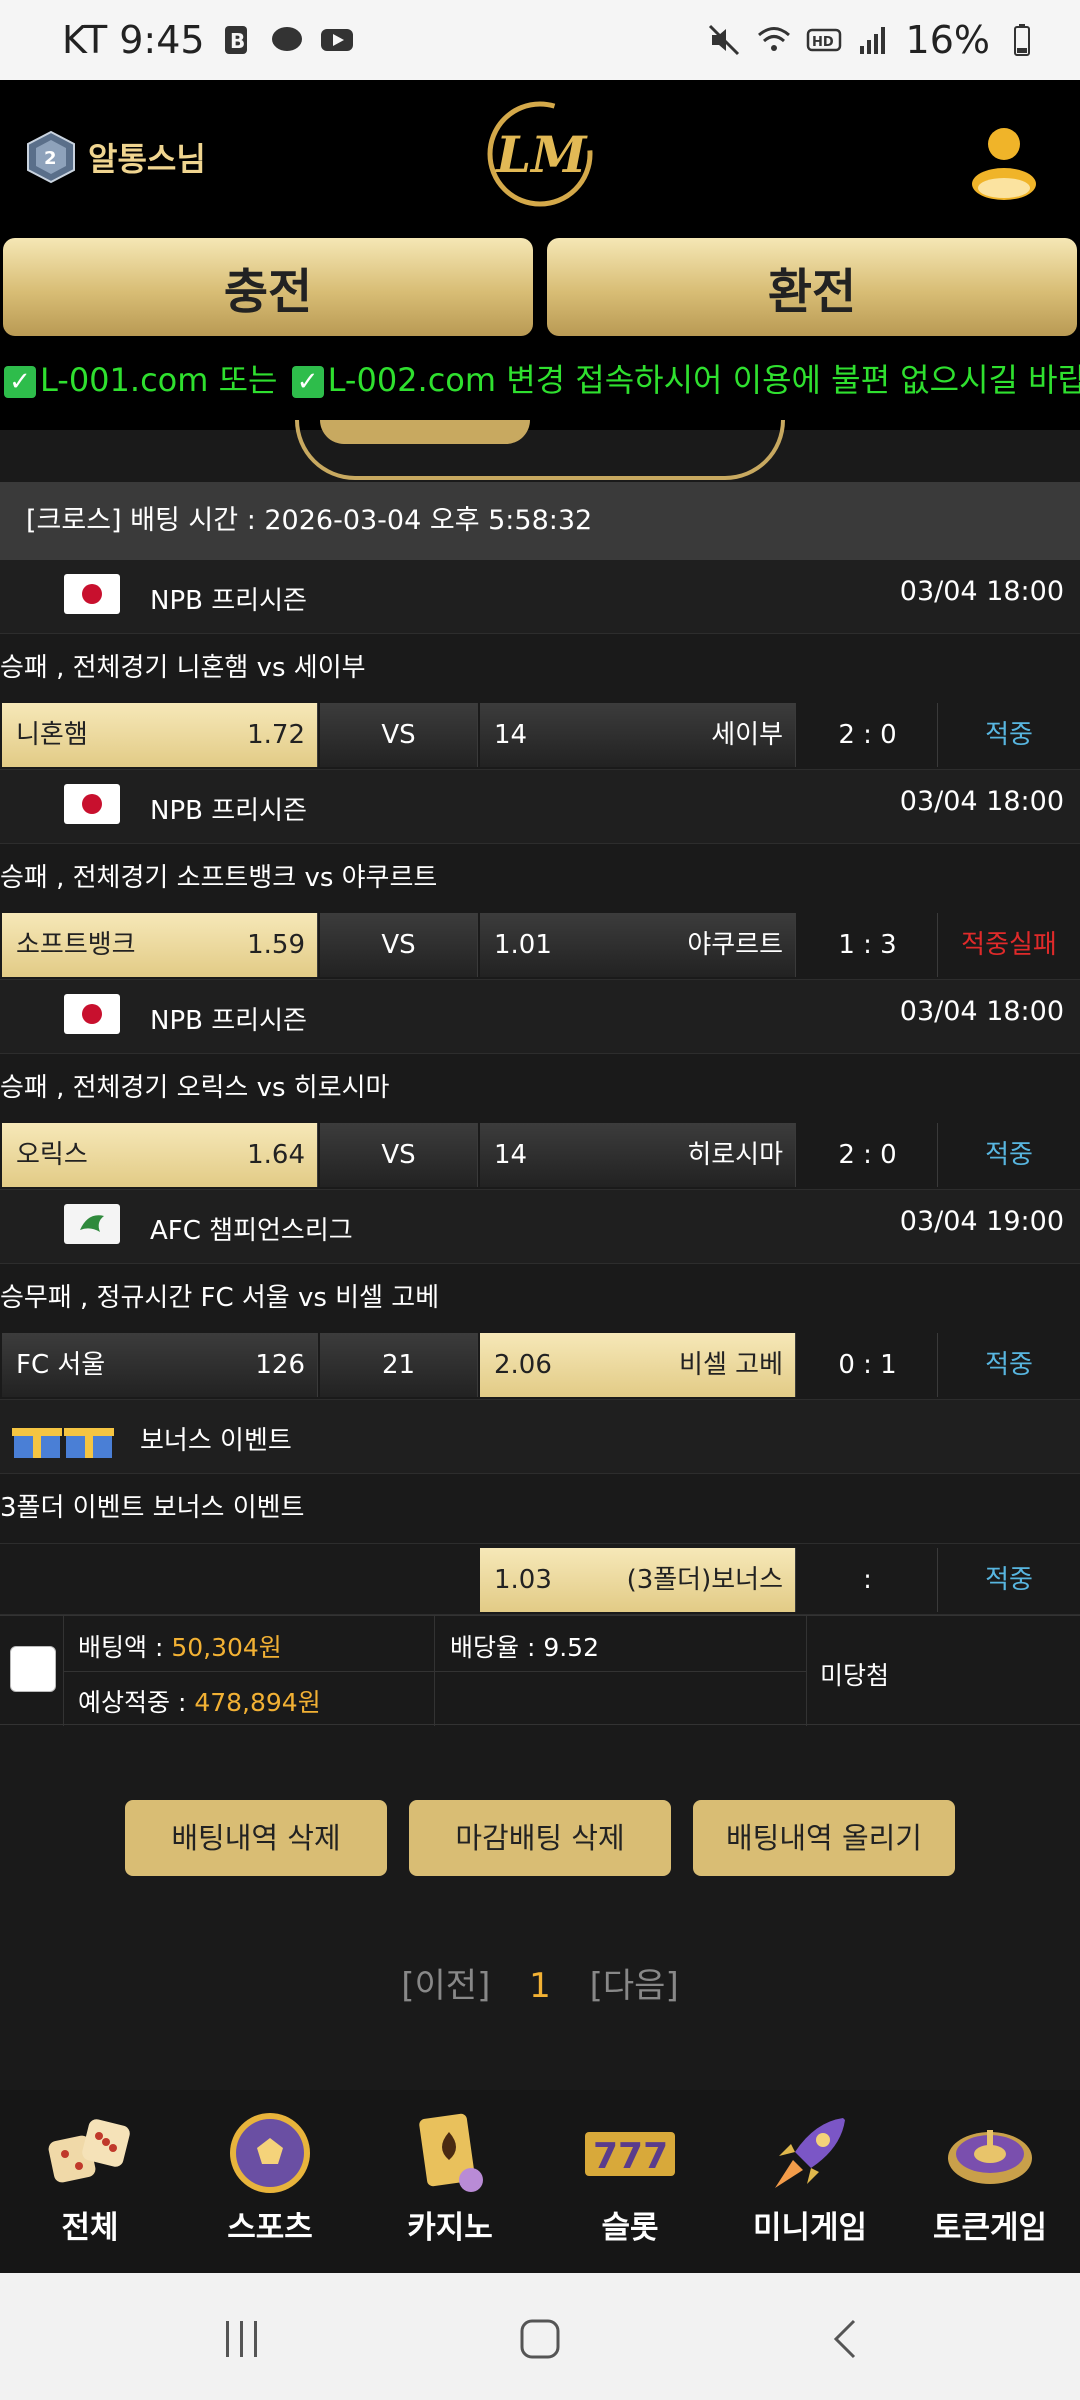 The image size is (1080, 2400). What do you see at coordinates (638, 1155) in the screenshot?
I see `away-odds-cell: 14 히로시마` at bounding box center [638, 1155].